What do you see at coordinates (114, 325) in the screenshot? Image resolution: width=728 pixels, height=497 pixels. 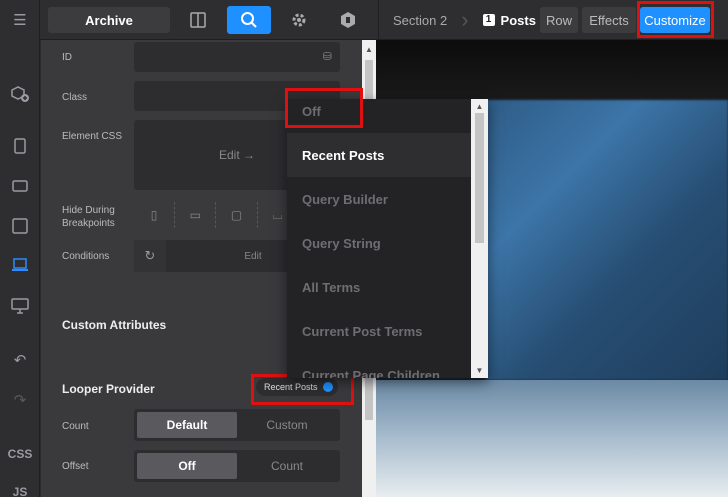 I see `custom-attributes-heading: Custom Attributes` at bounding box center [114, 325].